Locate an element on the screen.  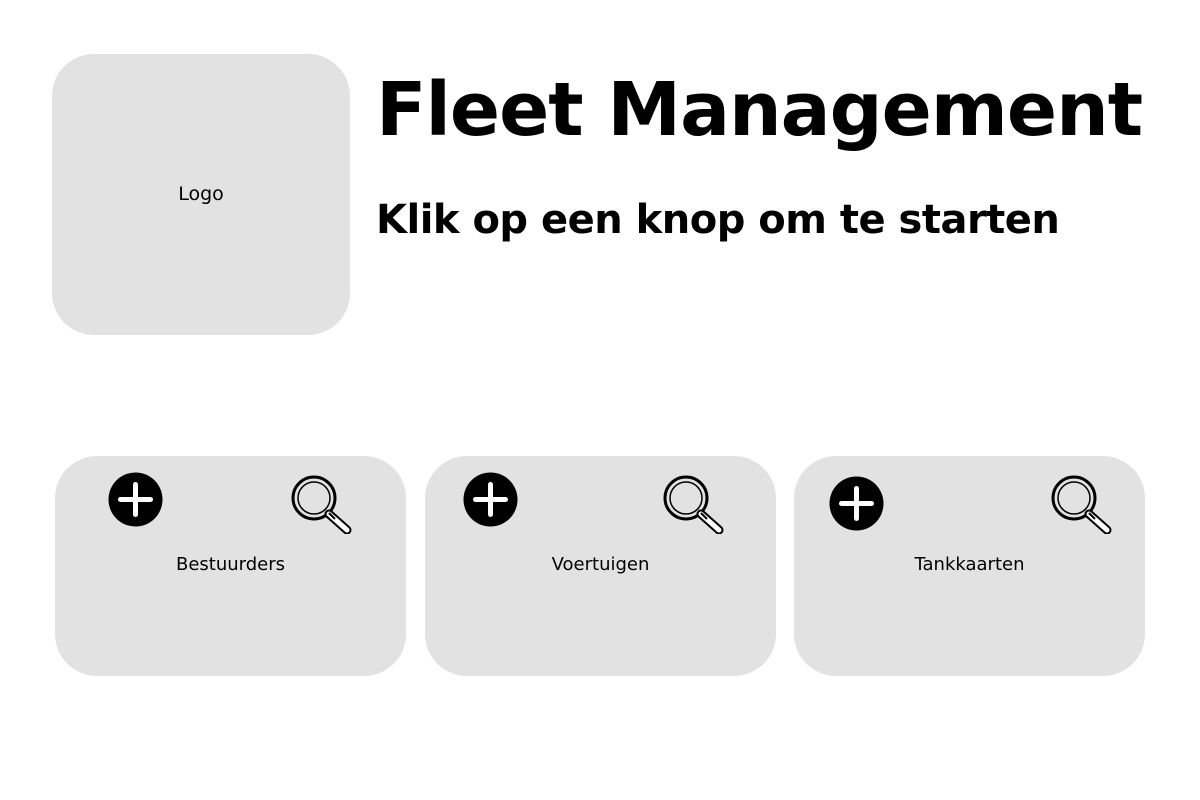
logo-label: Logo is located at coordinates (201, 193).